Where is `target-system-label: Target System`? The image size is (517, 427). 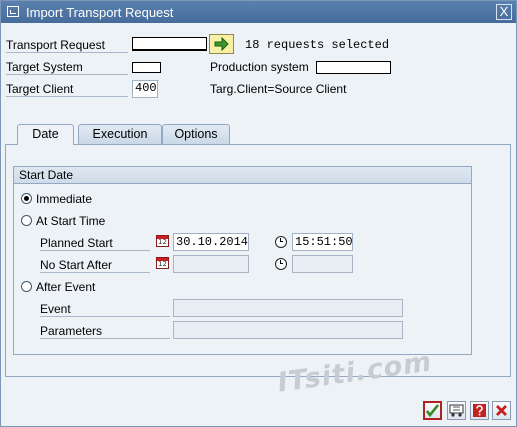 target-system-label: Target System is located at coordinates (67, 67).